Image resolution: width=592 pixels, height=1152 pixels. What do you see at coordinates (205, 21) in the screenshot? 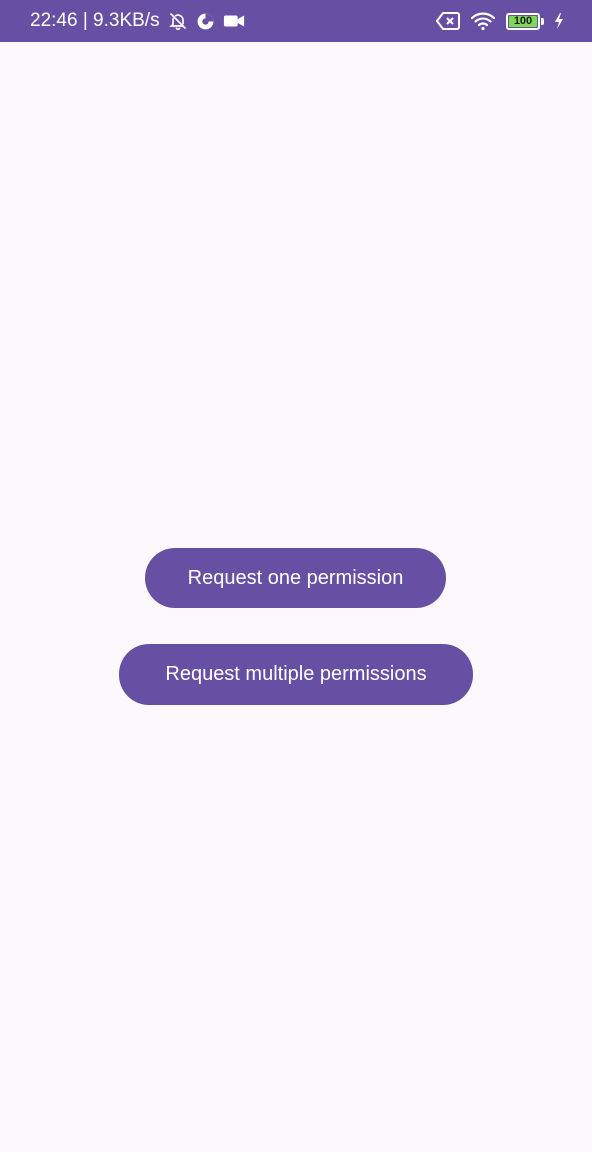
I see `data-saver-icon` at bounding box center [205, 21].